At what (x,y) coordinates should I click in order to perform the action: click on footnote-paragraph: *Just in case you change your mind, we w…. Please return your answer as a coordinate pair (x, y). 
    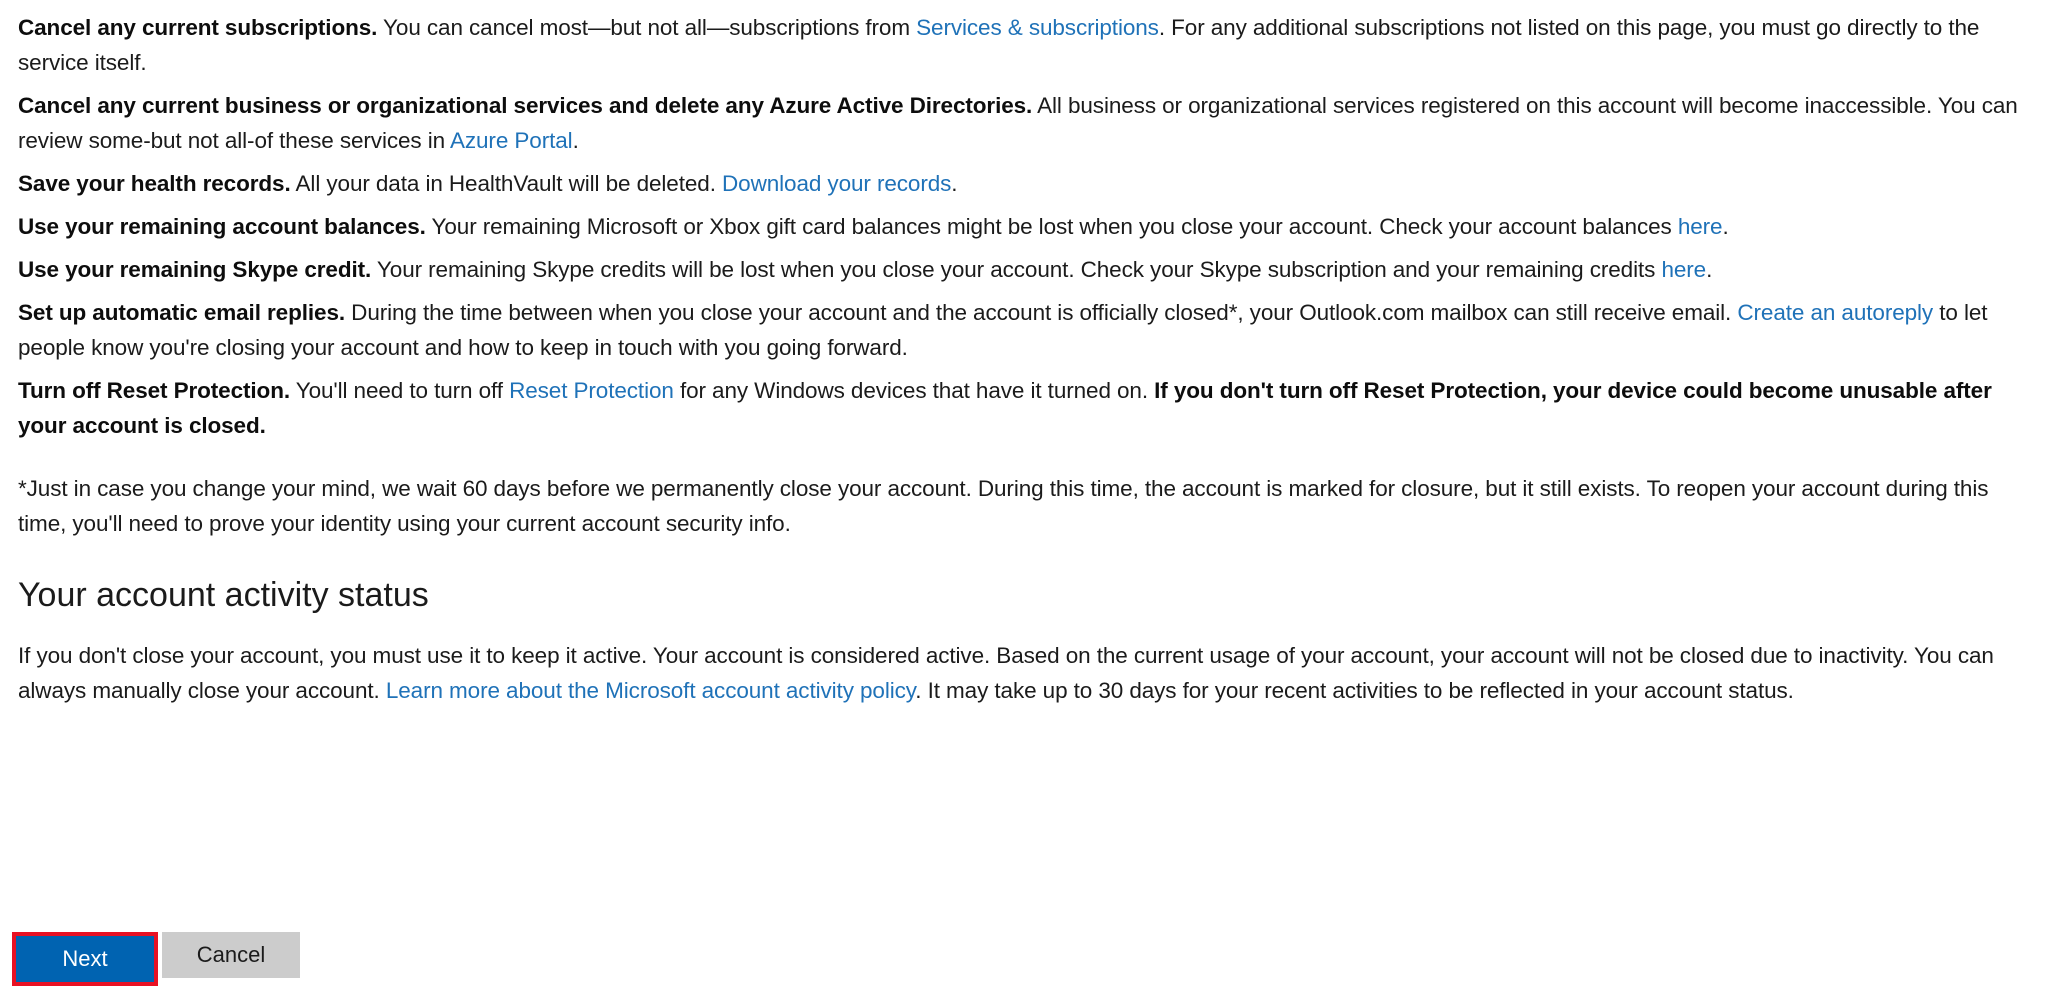
    Looking at the image, I should click on (1003, 506).